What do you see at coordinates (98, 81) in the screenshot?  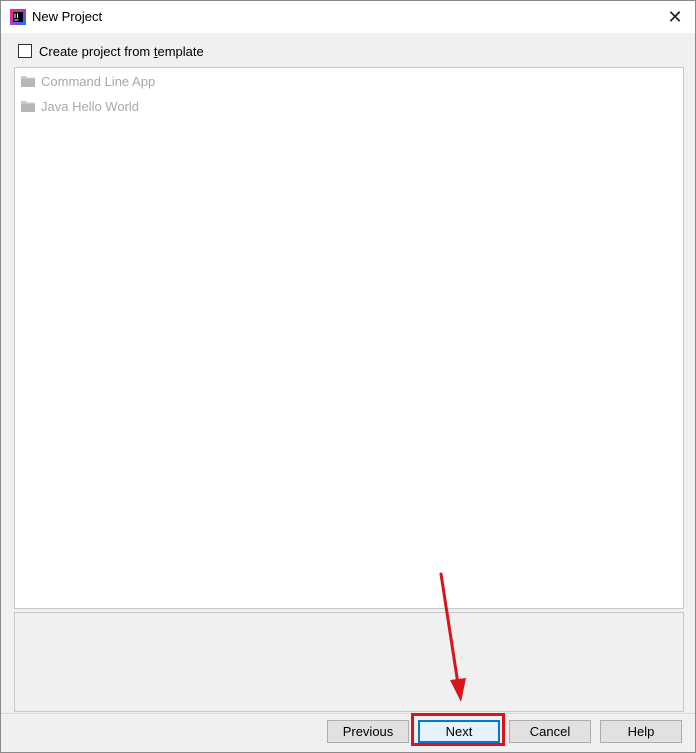 I see `template-label-command-line-app: Command Line App` at bounding box center [98, 81].